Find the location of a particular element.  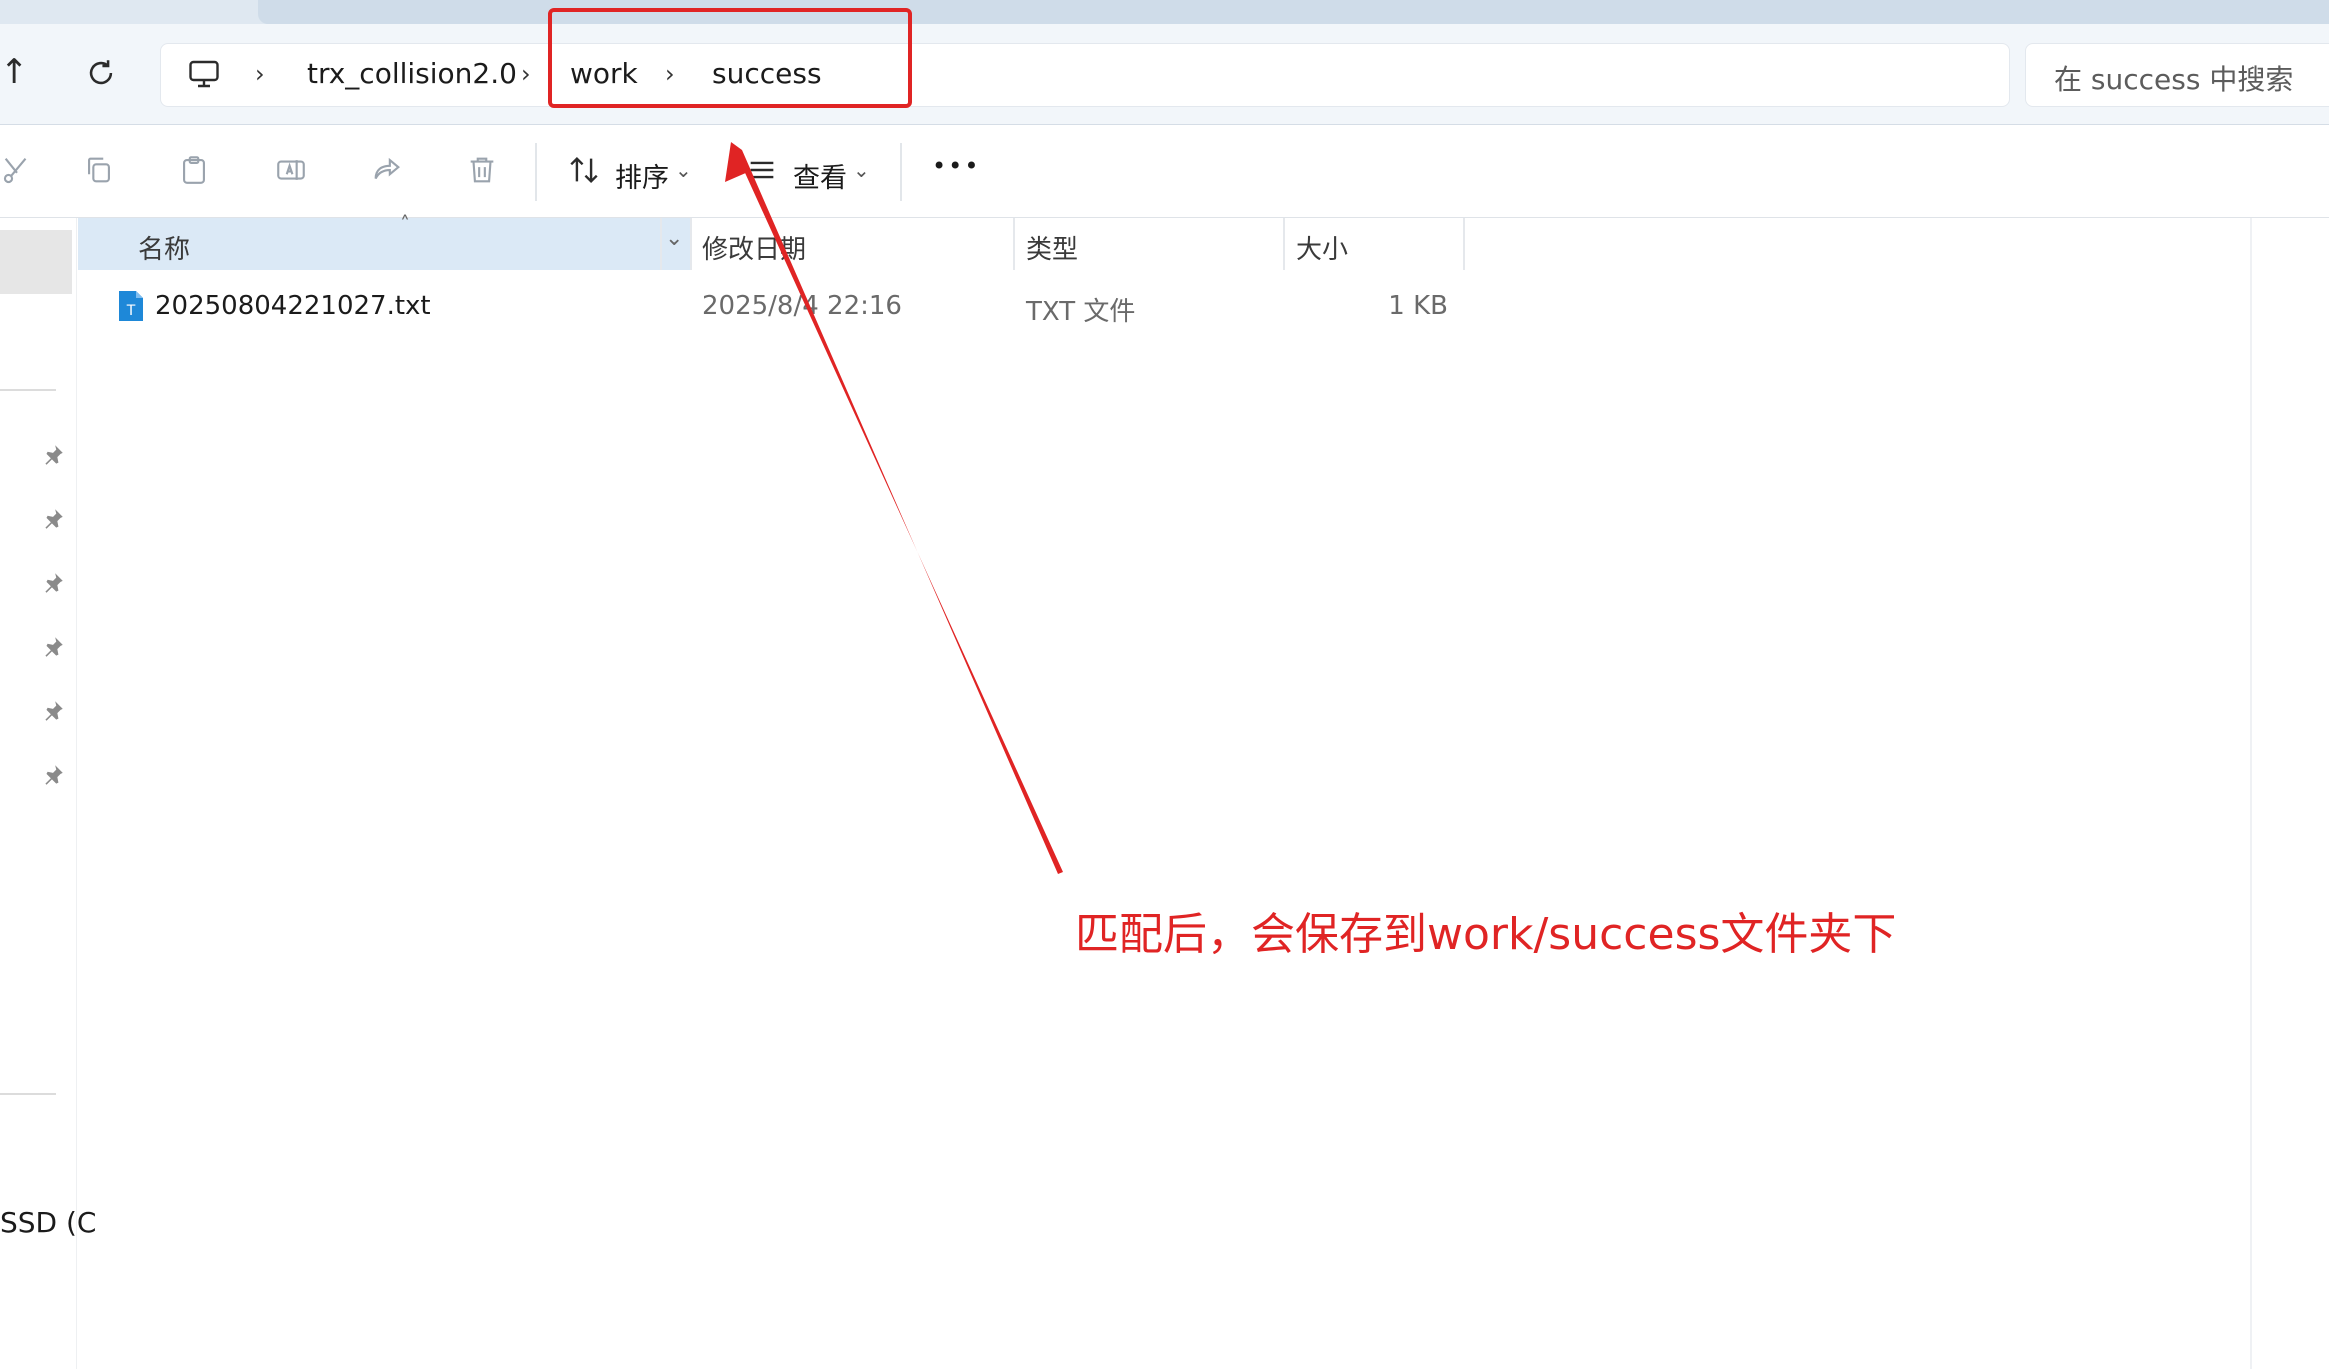

this-pc-icon is located at coordinates (204, 74).